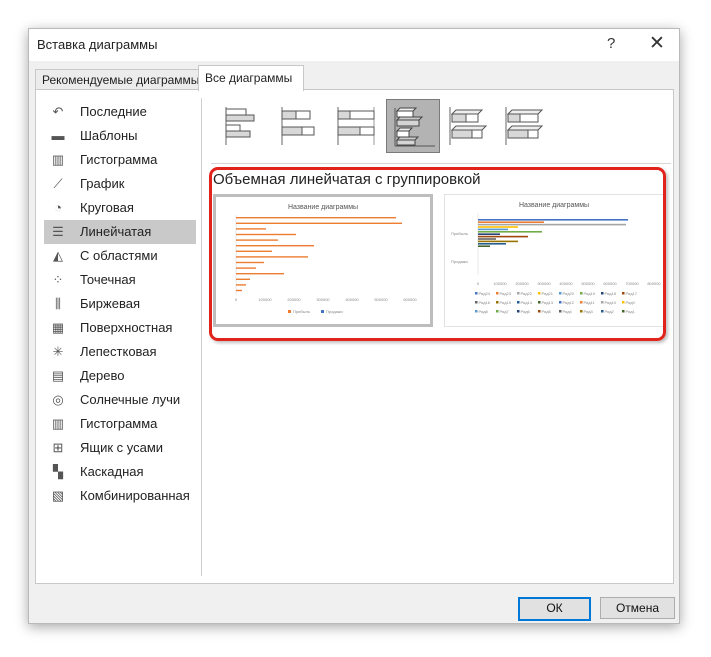 The image size is (711, 657). Describe the element at coordinates (58, 423) in the screenshot. I see `histogram-icon: ▥` at that location.